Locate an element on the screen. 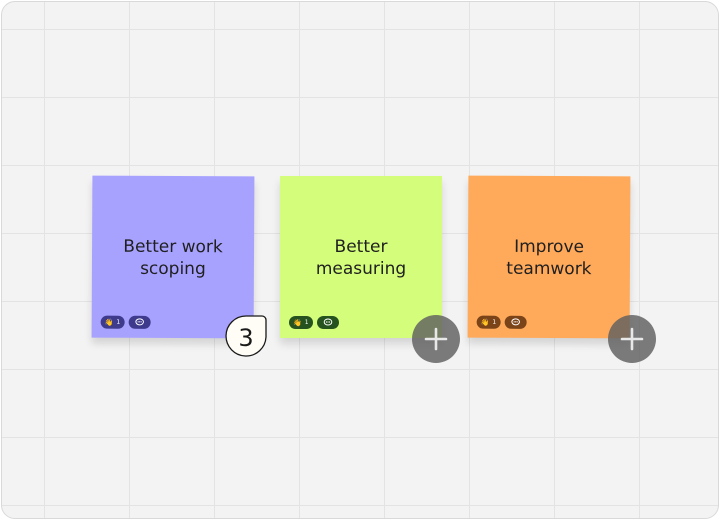  sticky-note-text: Better measuring is located at coordinates (361, 258).